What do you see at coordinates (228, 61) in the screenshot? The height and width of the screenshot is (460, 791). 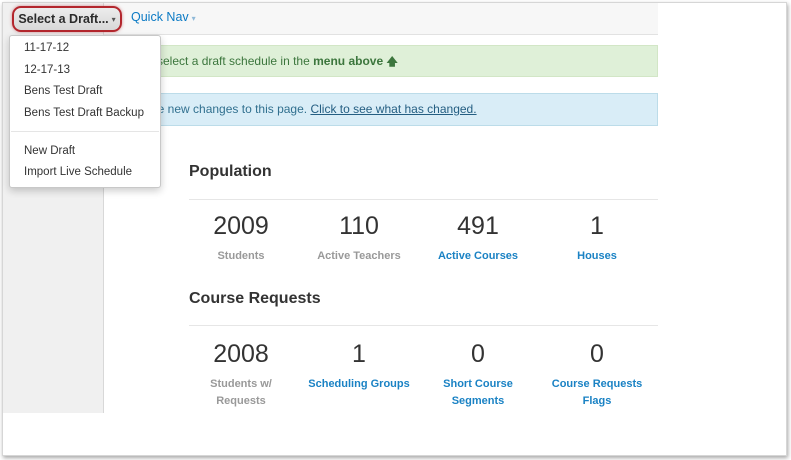 I see `alert-text: e select a draft schedule in the` at bounding box center [228, 61].